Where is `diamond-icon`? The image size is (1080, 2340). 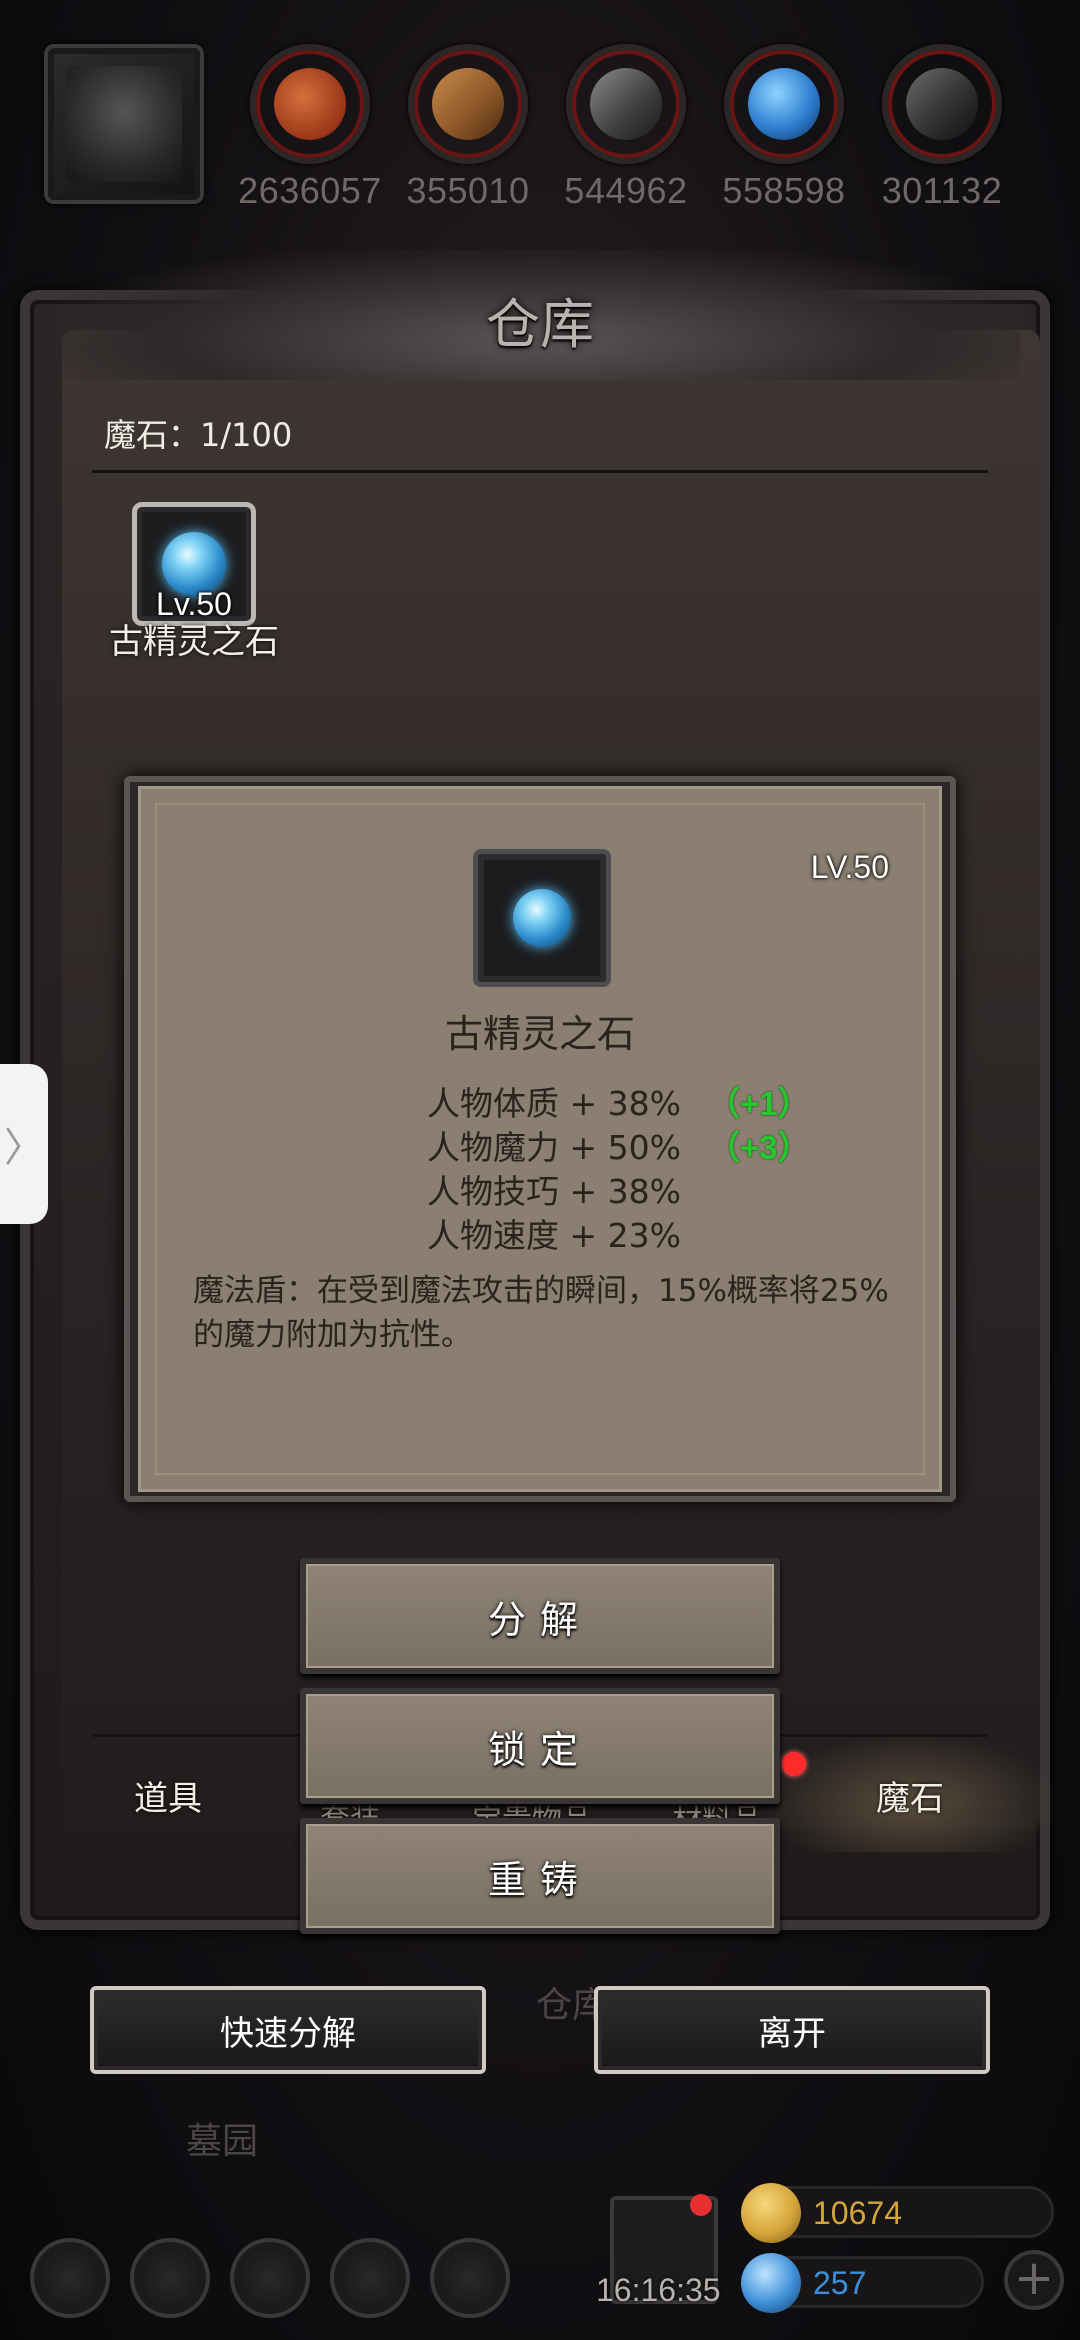
diamond-icon is located at coordinates (771, 2283).